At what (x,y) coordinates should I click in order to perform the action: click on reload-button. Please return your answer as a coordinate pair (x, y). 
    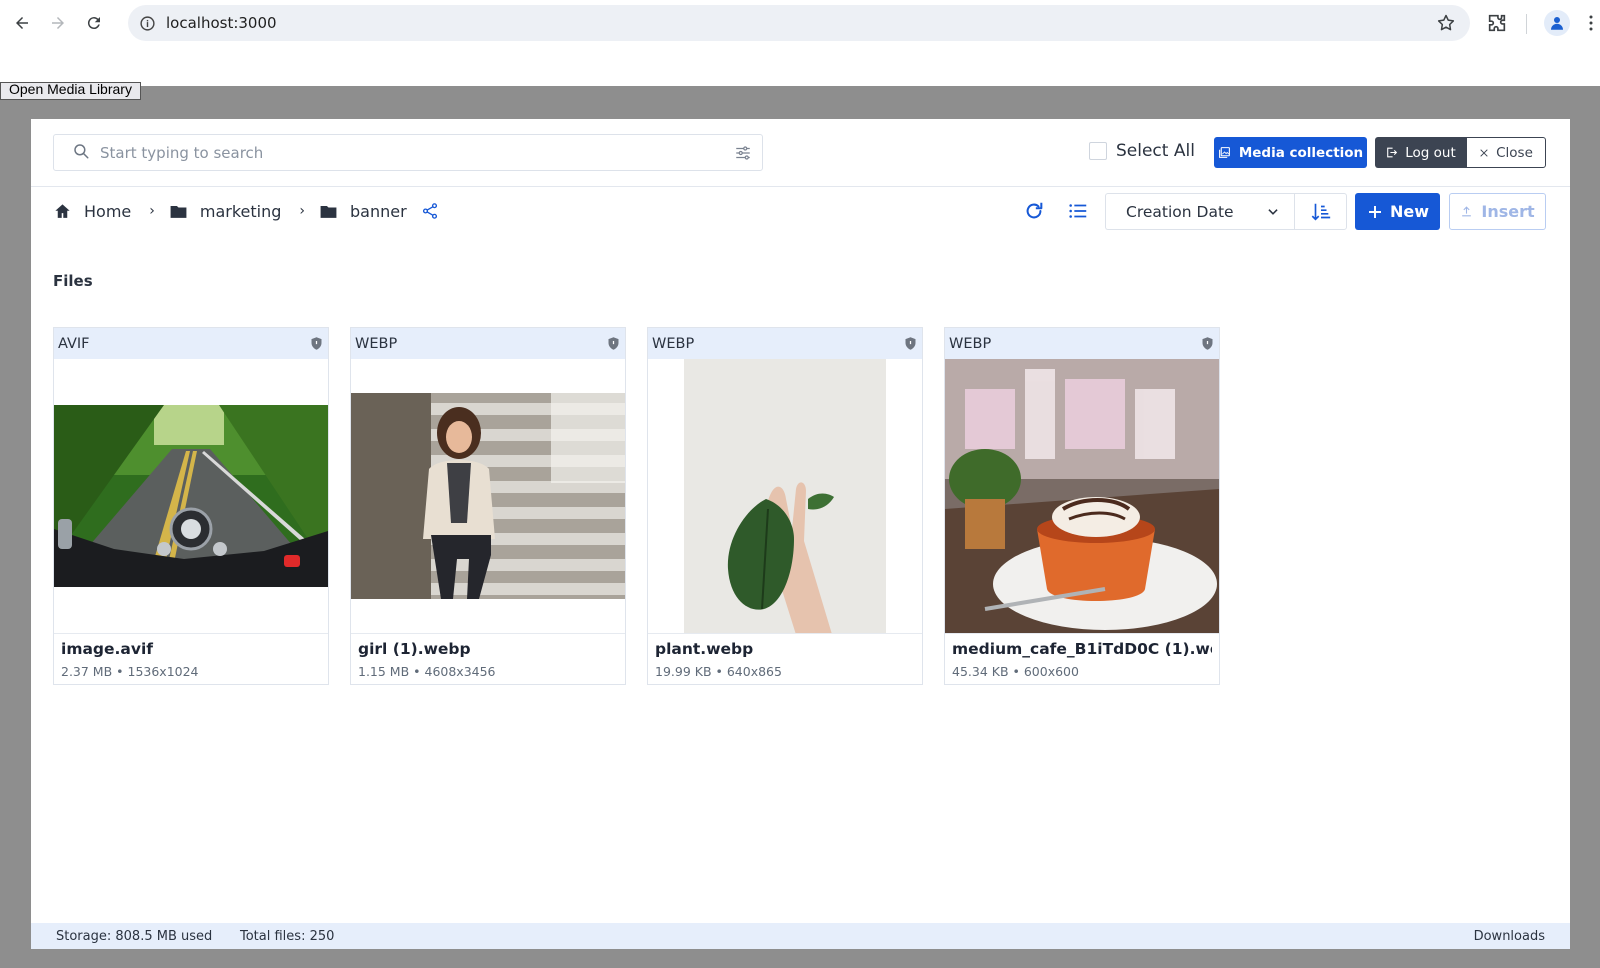
    Looking at the image, I should click on (94, 23).